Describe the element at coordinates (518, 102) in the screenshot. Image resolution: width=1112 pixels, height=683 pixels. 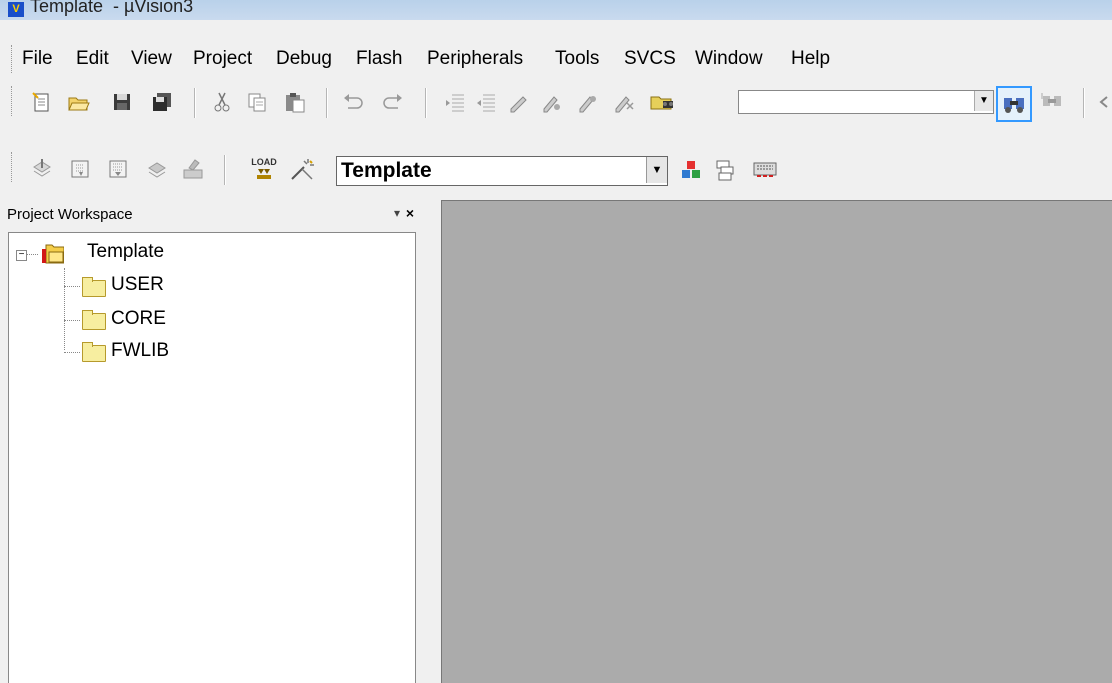
I see `toggle-bookmark-icon` at that location.